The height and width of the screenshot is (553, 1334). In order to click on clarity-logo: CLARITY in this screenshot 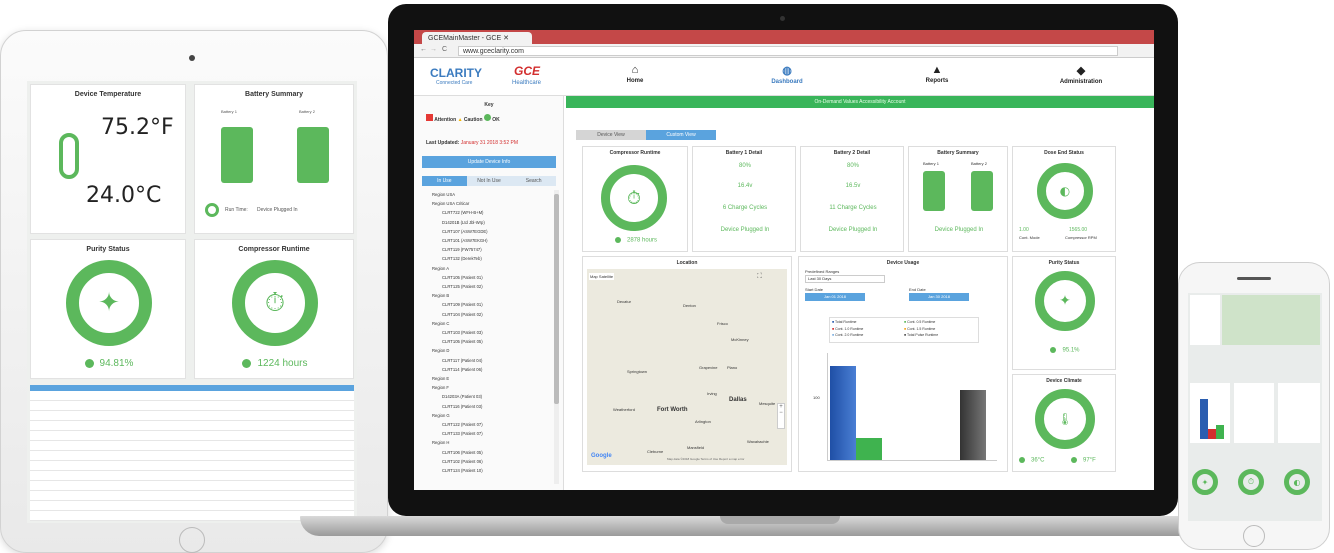, I will do `click(456, 73)`.